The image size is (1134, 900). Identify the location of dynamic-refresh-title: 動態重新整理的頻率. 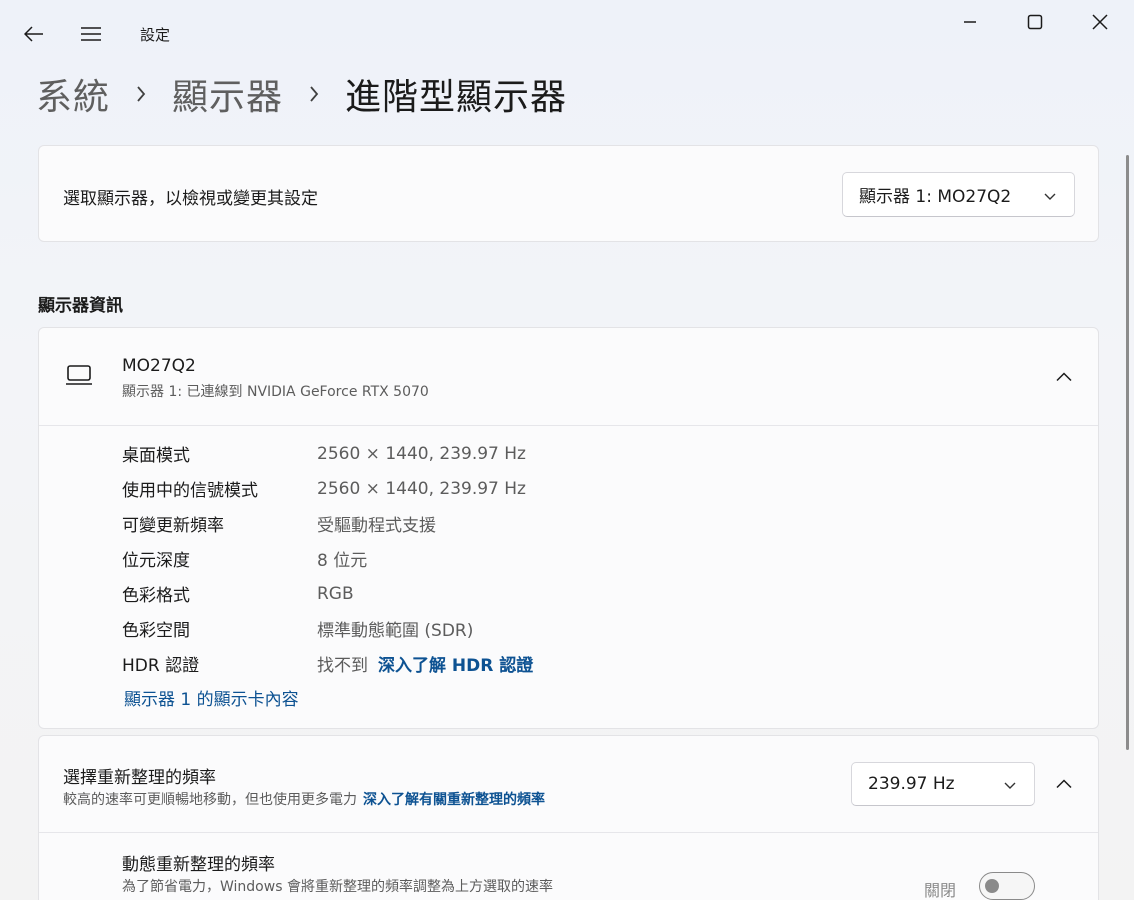
(198, 865).